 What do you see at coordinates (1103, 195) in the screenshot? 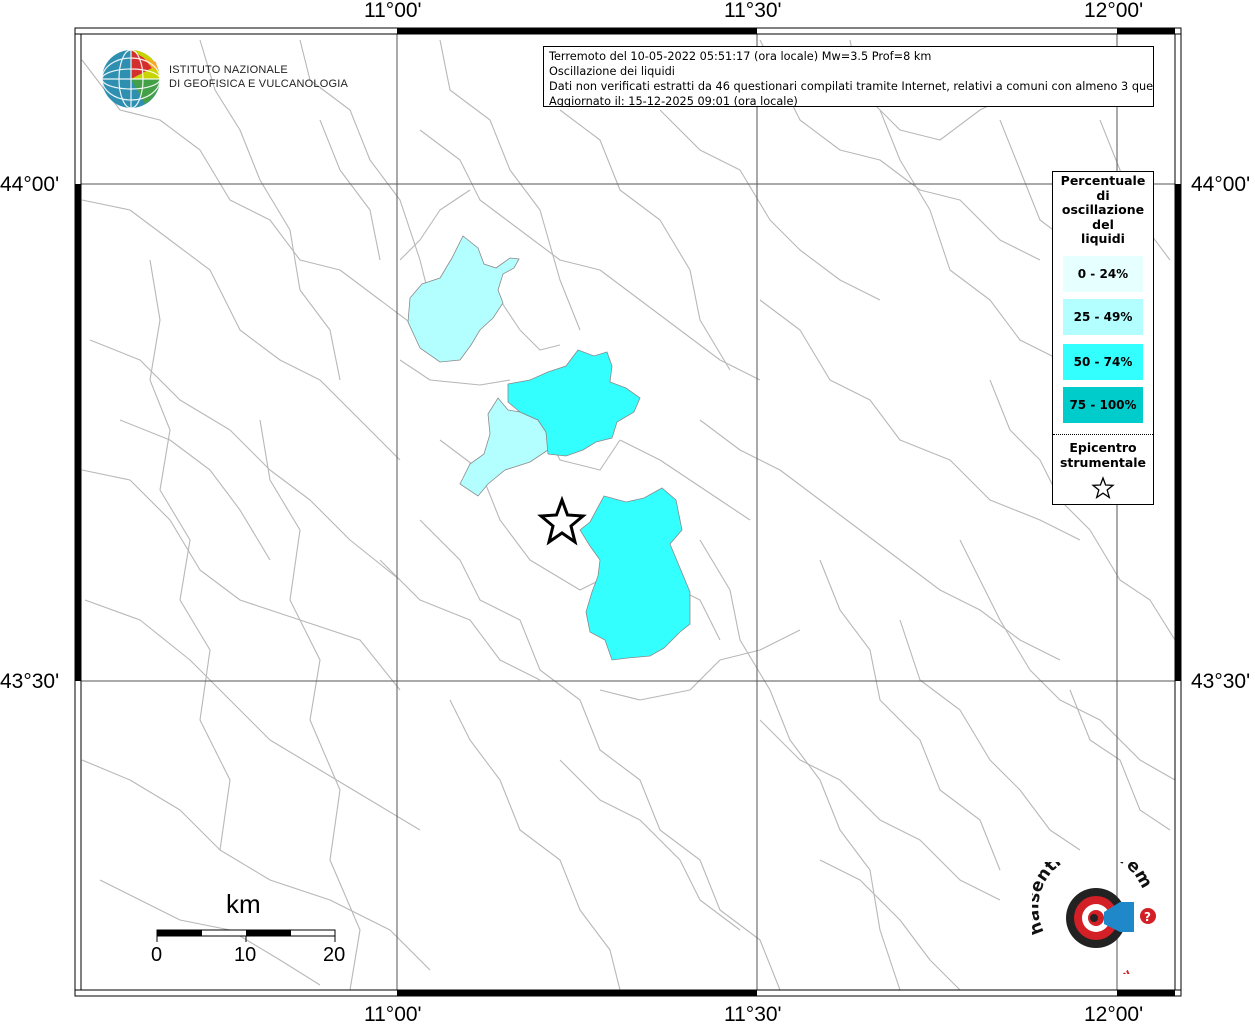
I see `legend-title-line: di` at bounding box center [1103, 195].